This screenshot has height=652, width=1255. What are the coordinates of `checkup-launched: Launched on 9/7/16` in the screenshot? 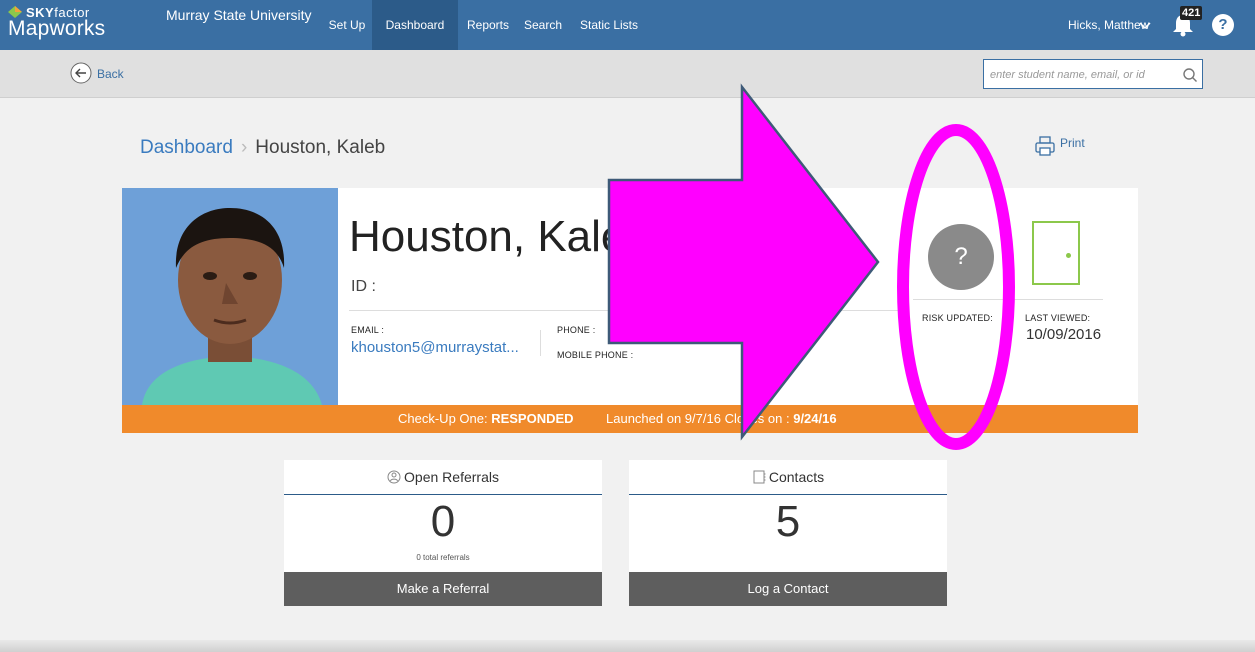 It's located at (663, 418).